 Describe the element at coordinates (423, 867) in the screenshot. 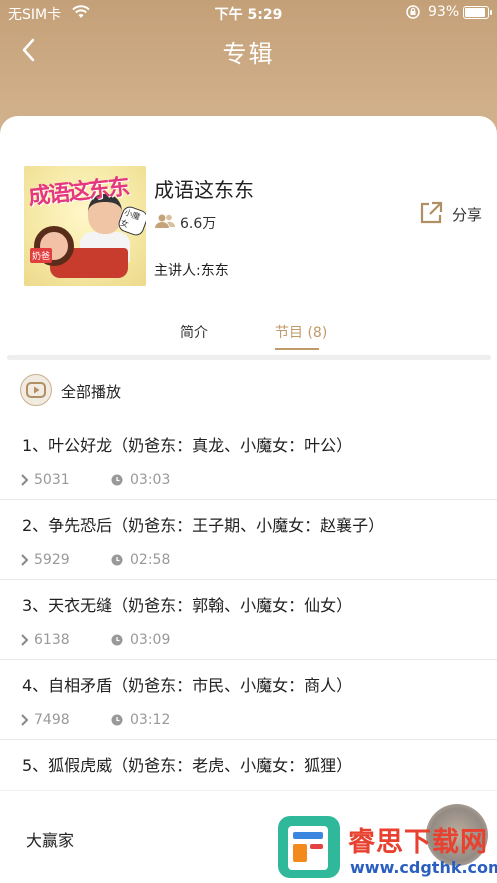

I see `watermark-url: www.cdgthk.com` at that location.